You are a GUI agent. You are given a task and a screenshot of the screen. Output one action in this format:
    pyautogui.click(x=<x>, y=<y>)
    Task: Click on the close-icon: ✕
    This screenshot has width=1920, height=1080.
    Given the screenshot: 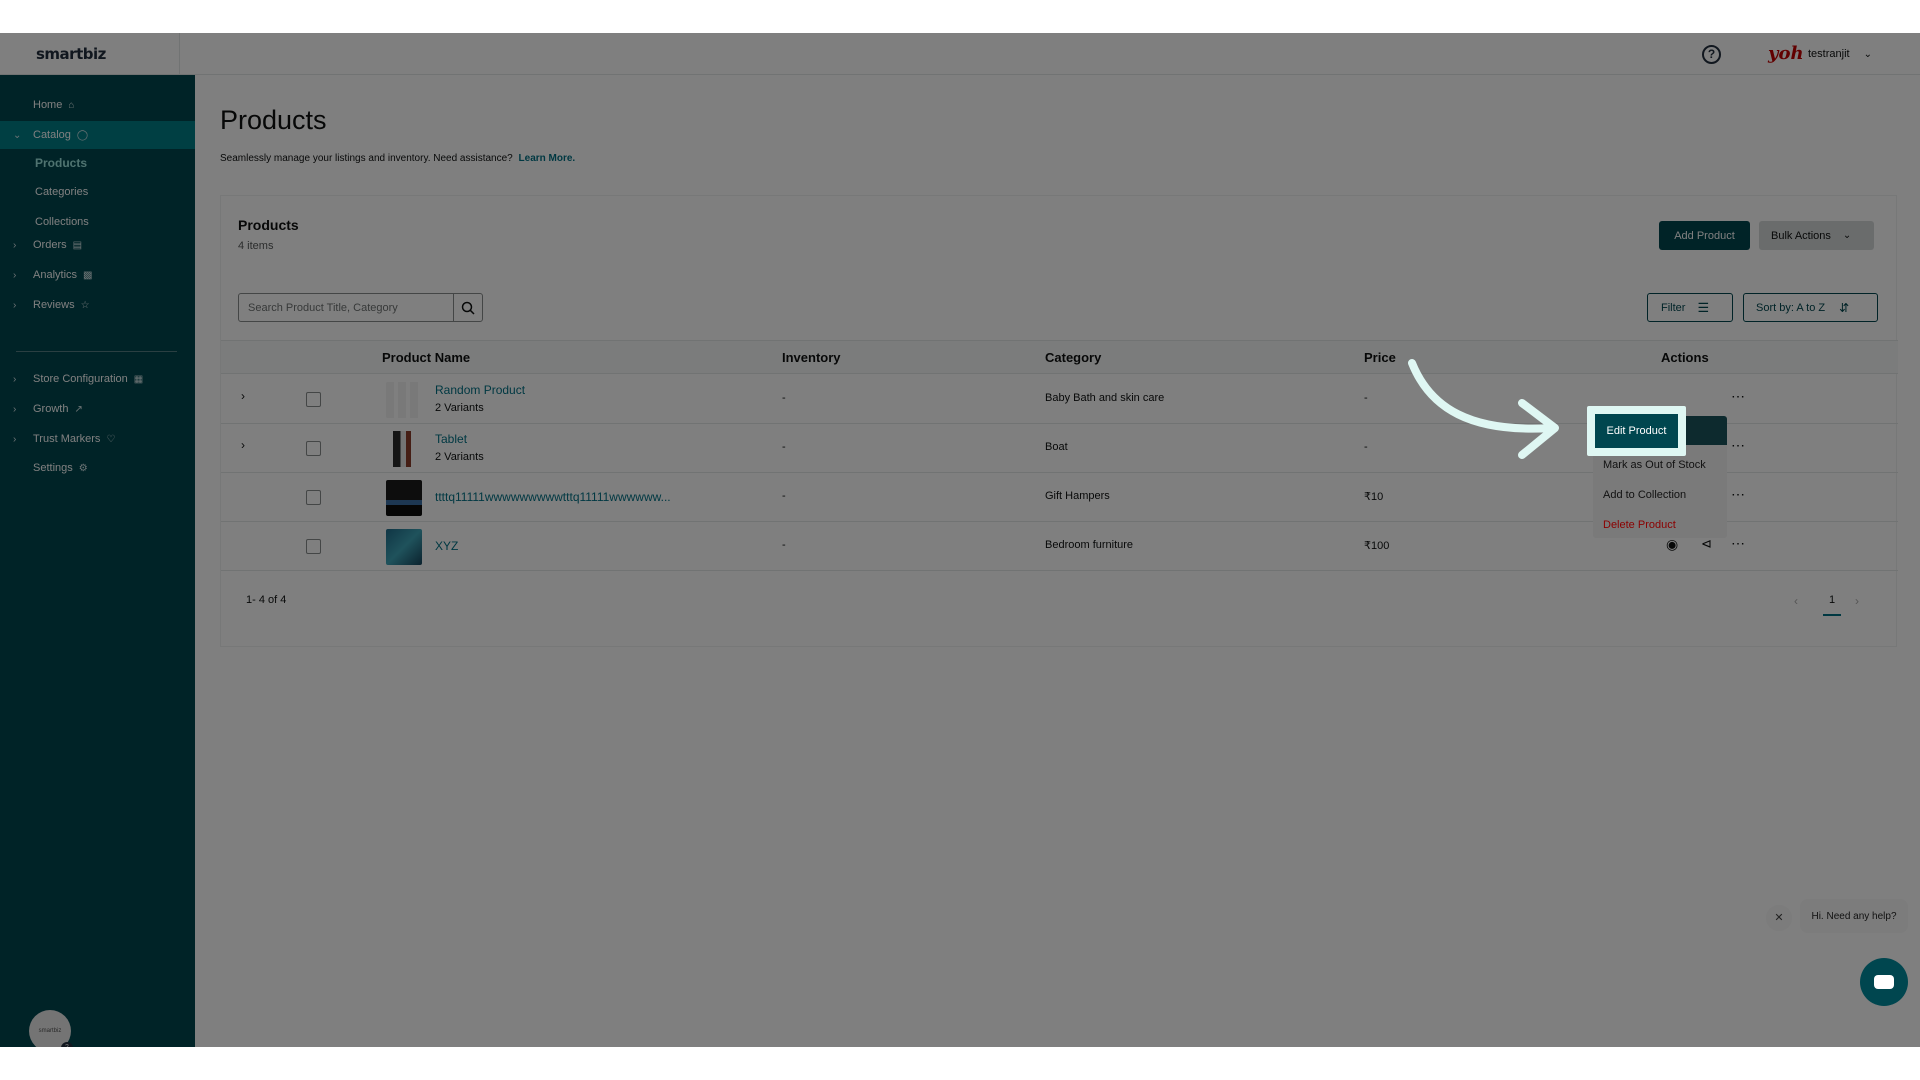 What is the action you would take?
    pyautogui.click(x=1779, y=918)
    